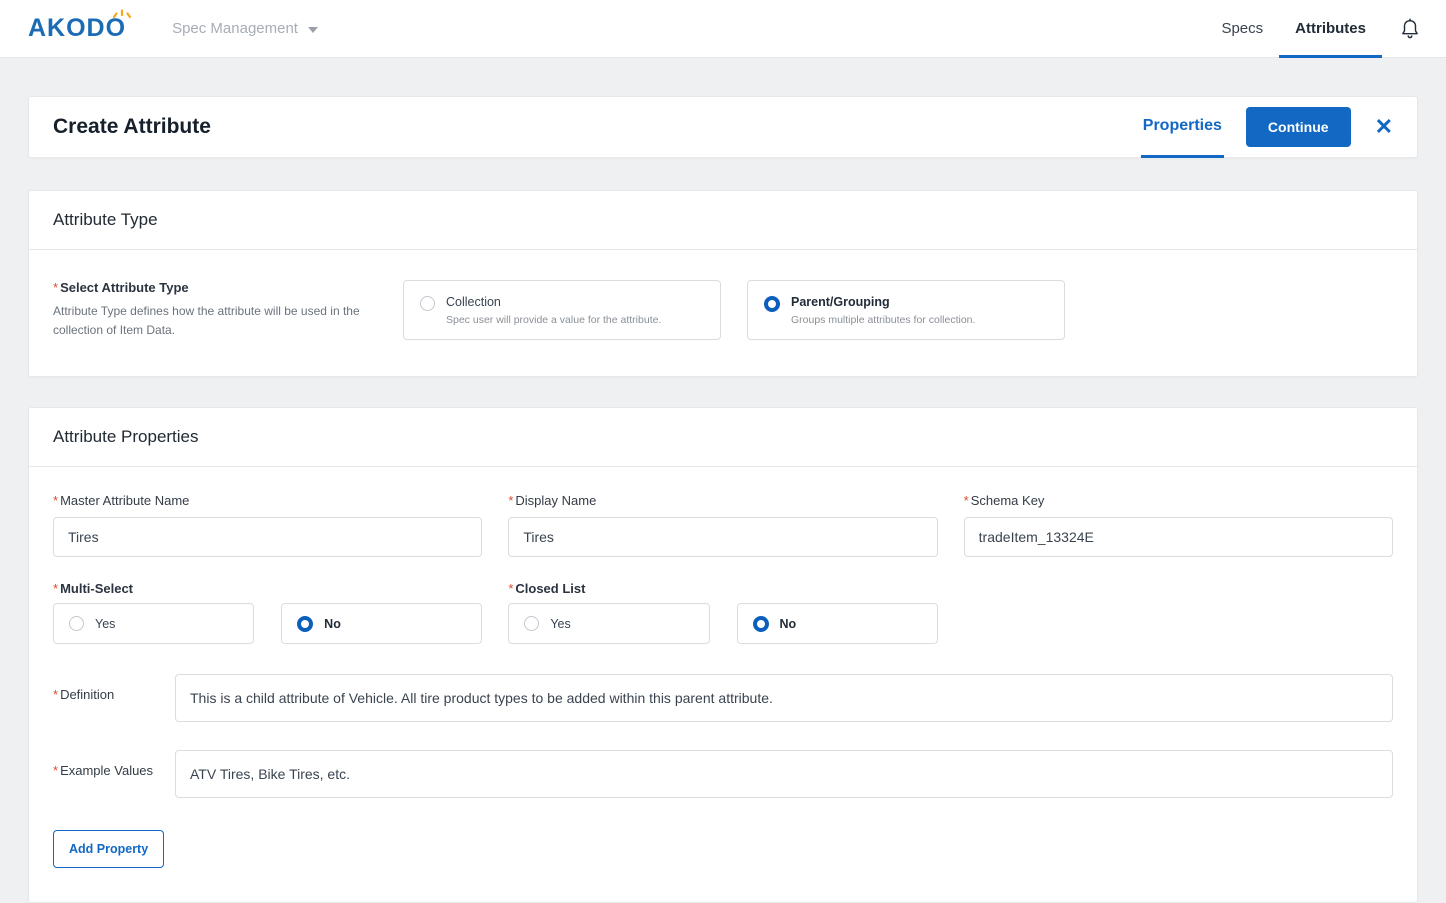 The width and height of the screenshot is (1446, 903). I want to click on schema-key-field: * Schema Key, so click(1178, 525).